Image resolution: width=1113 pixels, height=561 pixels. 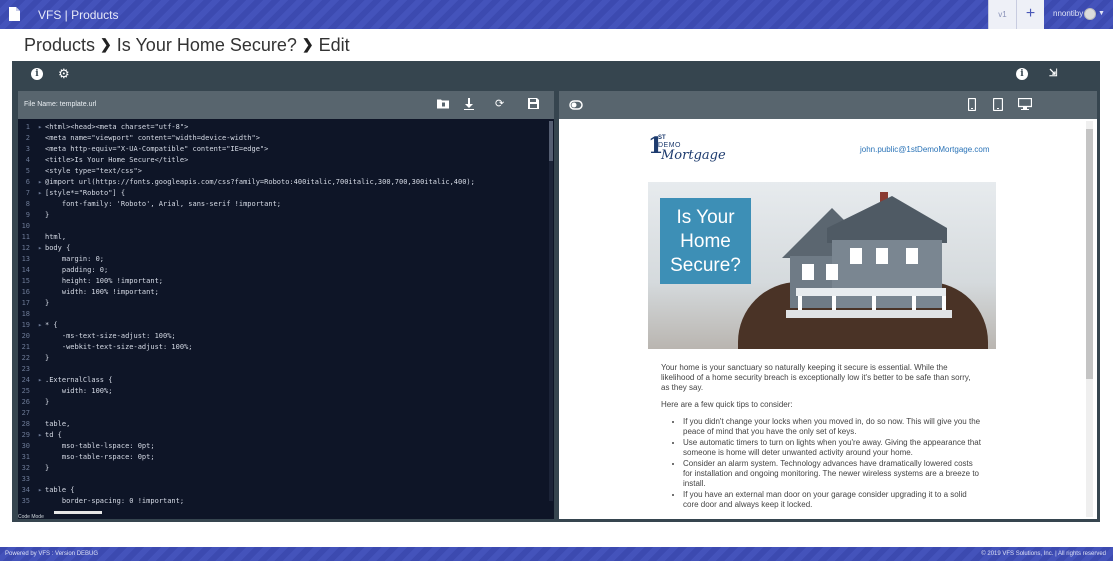 What do you see at coordinates (282, 281) in the screenshot?
I see `code-line: 15 height: 100% !important;` at bounding box center [282, 281].